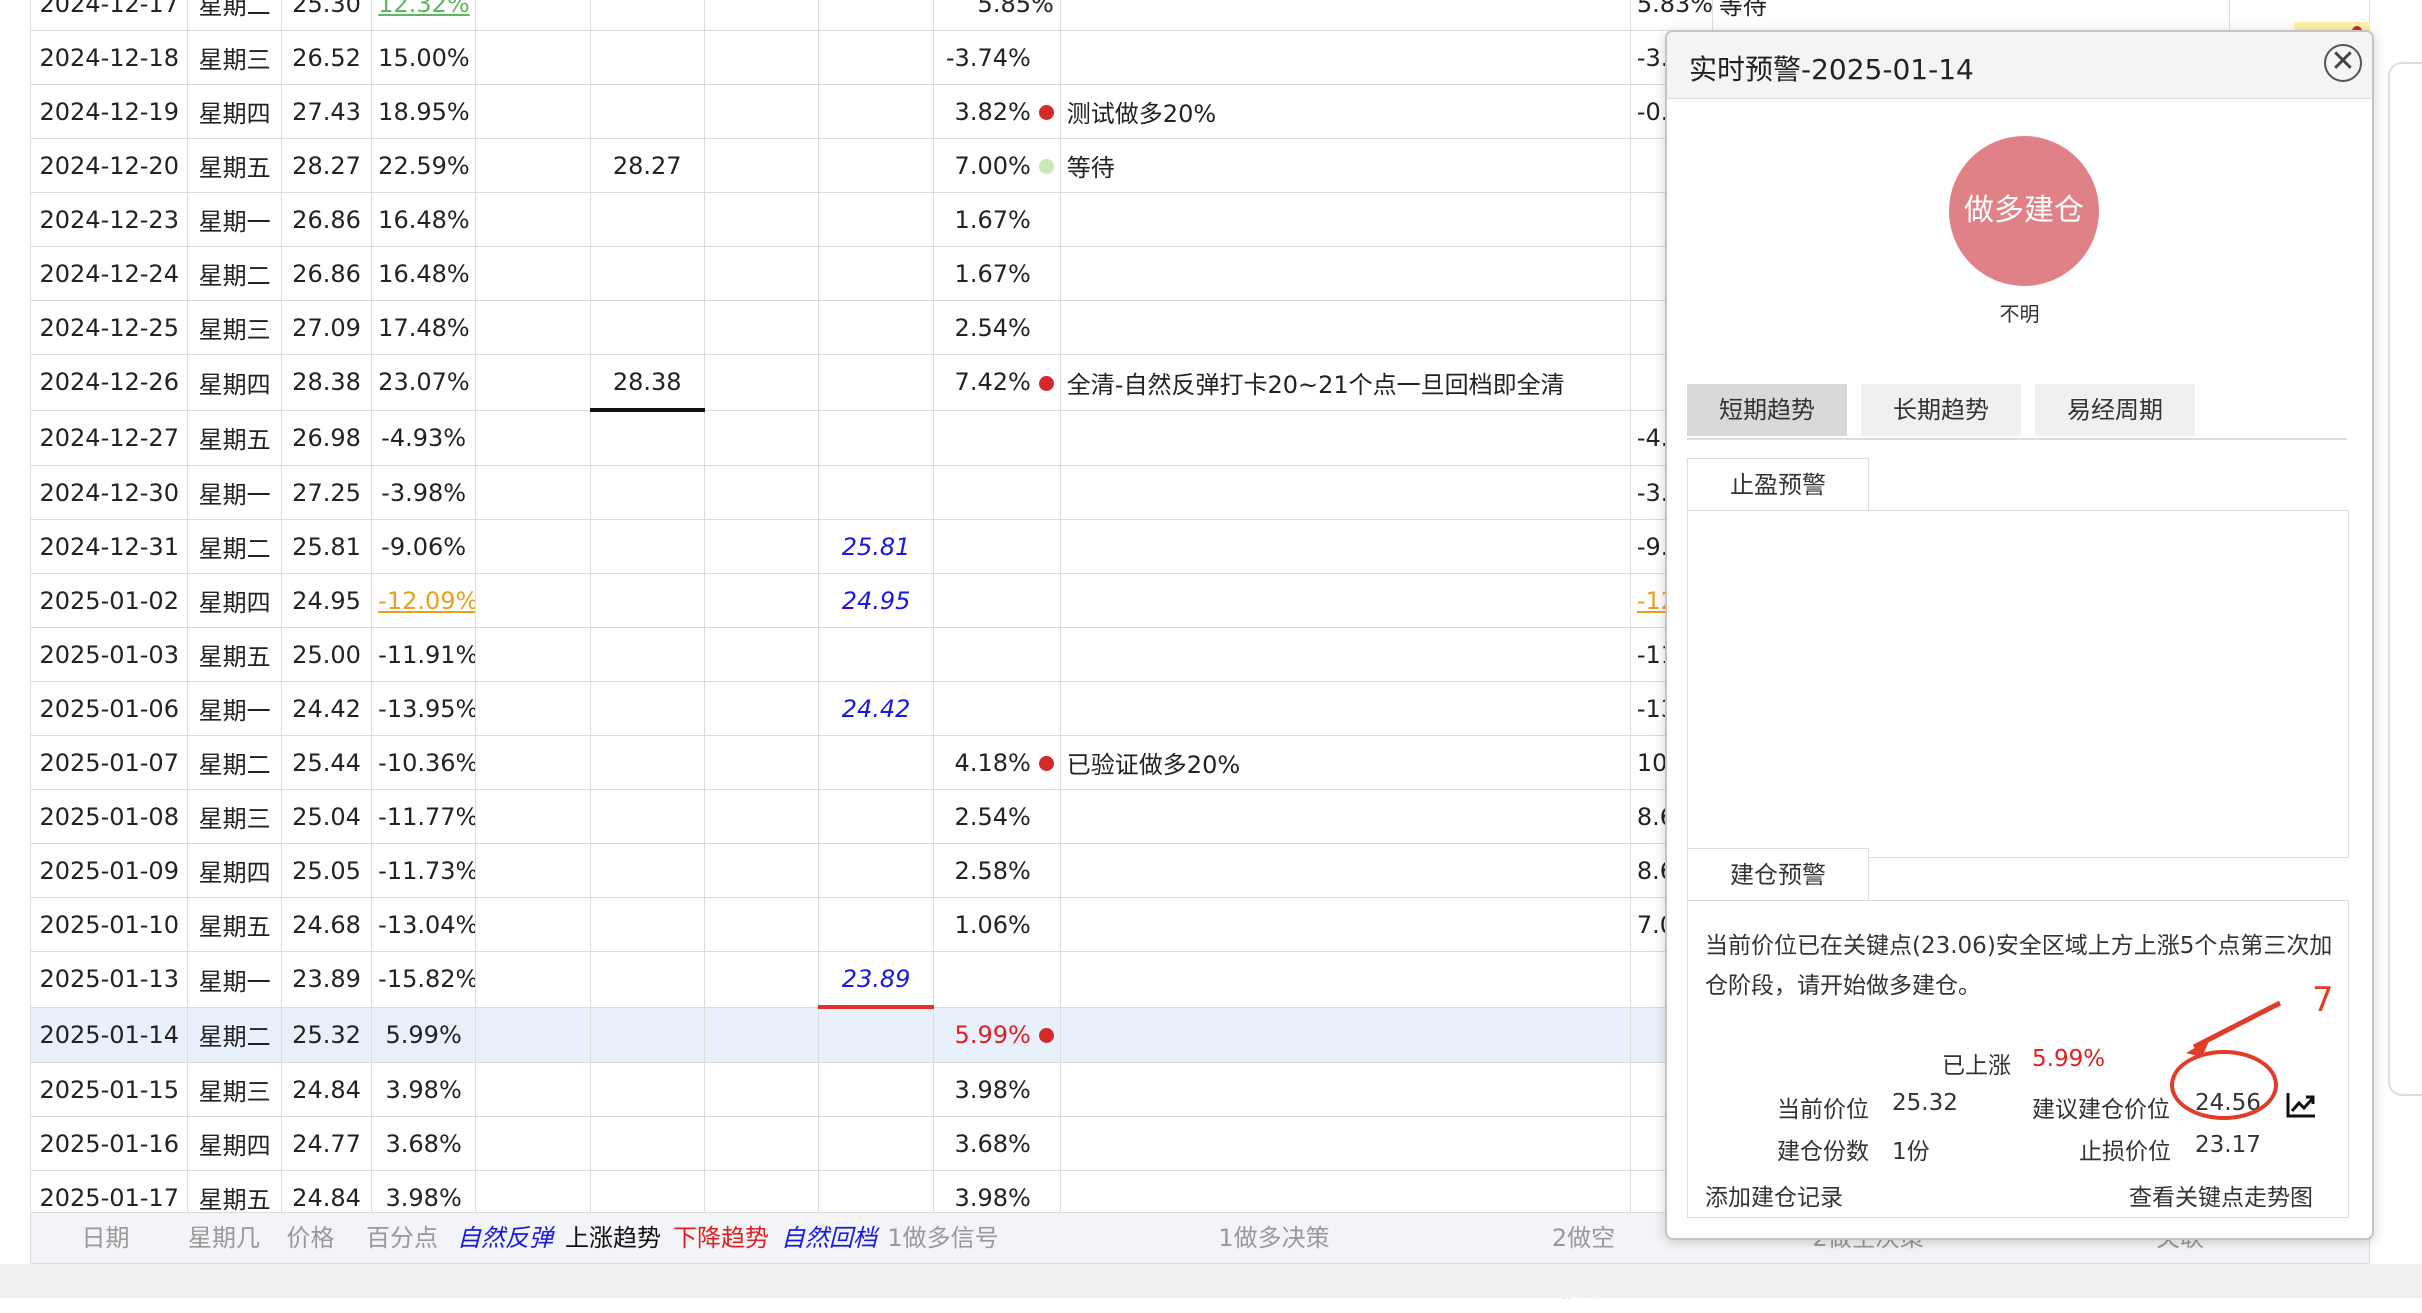 This screenshot has width=2422, height=1313. I want to click on long-signal-value: 4.18%, so click(992, 762).